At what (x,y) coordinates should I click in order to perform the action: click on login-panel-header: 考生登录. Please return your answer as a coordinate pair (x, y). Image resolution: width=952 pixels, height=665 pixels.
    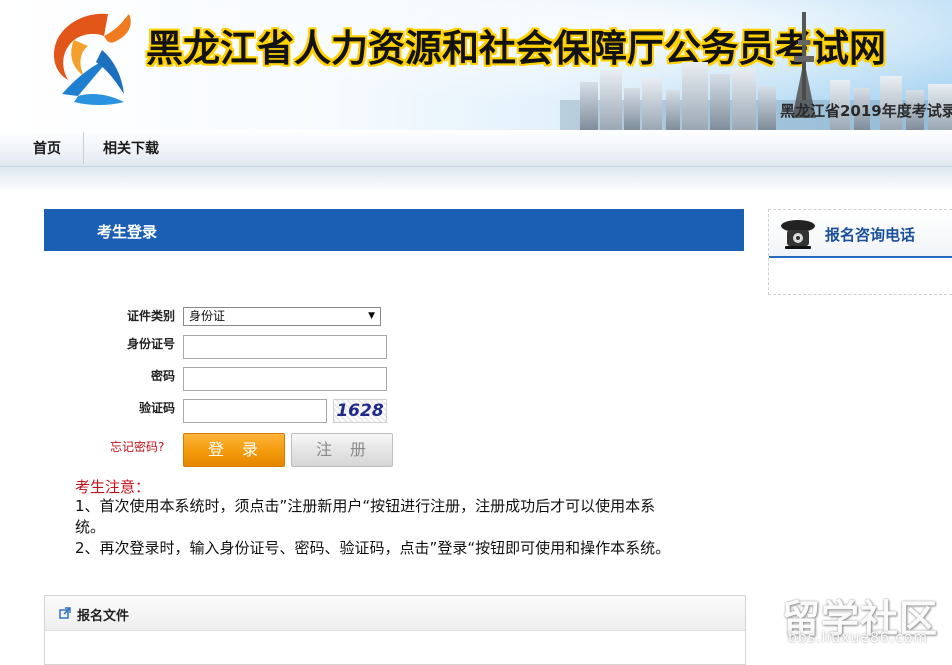
    Looking at the image, I should click on (394, 230).